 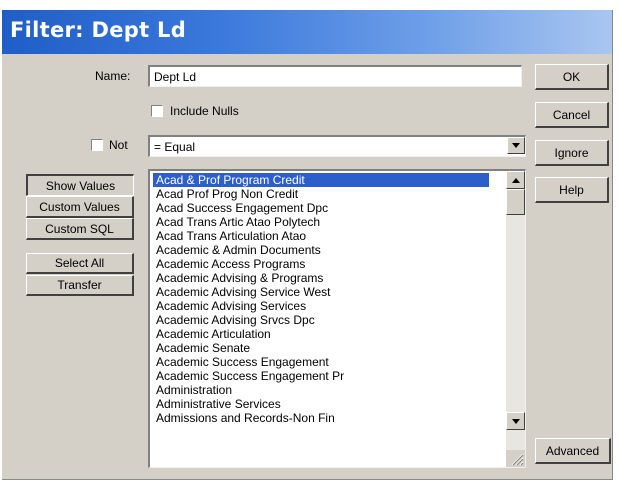 I want to click on advanced-button: Advanced, so click(x=573, y=451).